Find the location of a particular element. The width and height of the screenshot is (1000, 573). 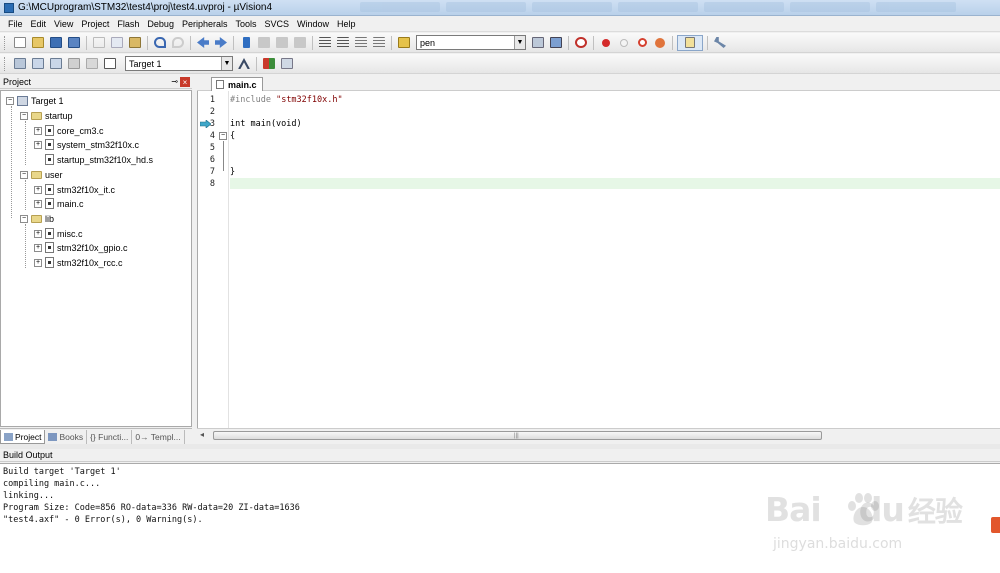

code-line-3: int main(void) is located at coordinates (266, 124).